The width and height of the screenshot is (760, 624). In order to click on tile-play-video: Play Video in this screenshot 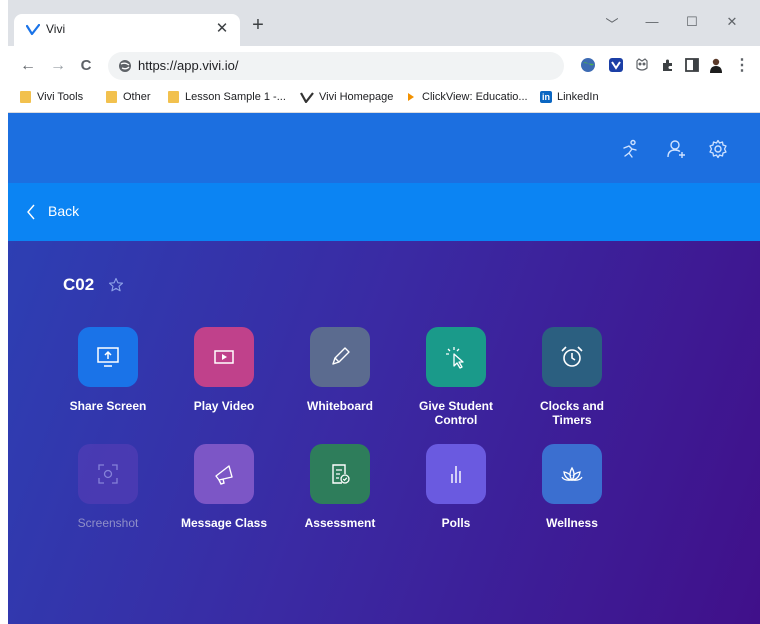, I will do `click(224, 387)`.